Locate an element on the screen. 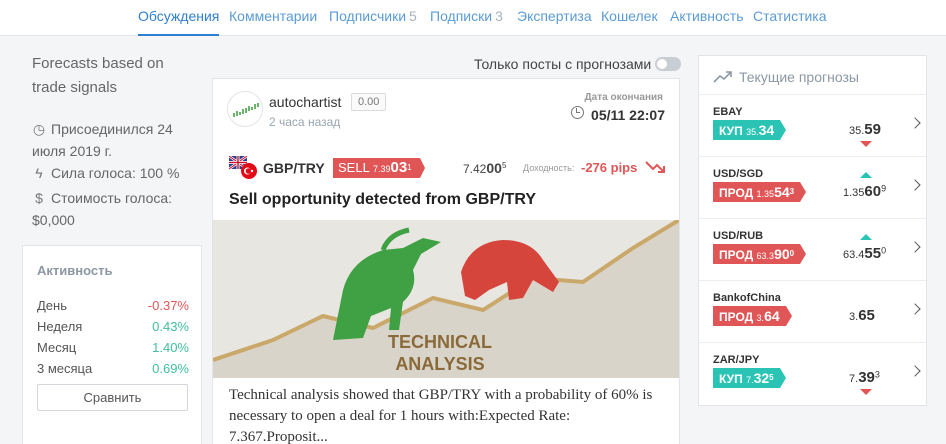 This screenshot has width=946, height=444. author-name: autochartist is located at coordinates (305, 102).